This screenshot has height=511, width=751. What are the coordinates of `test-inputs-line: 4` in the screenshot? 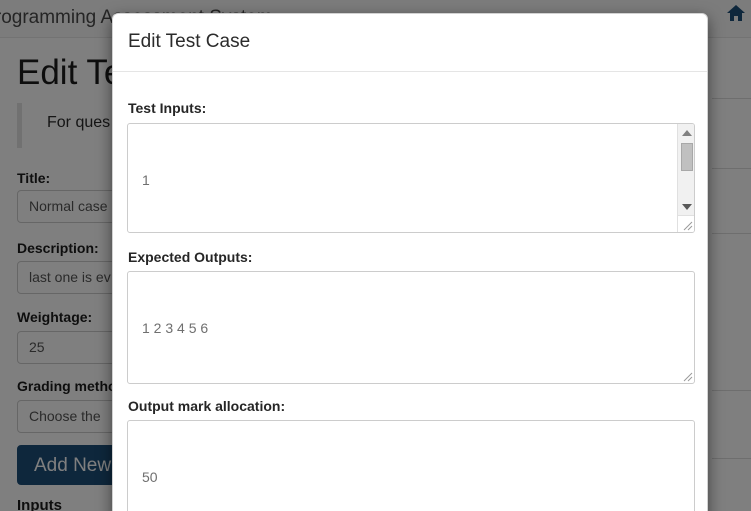 It's located at (418, 231).